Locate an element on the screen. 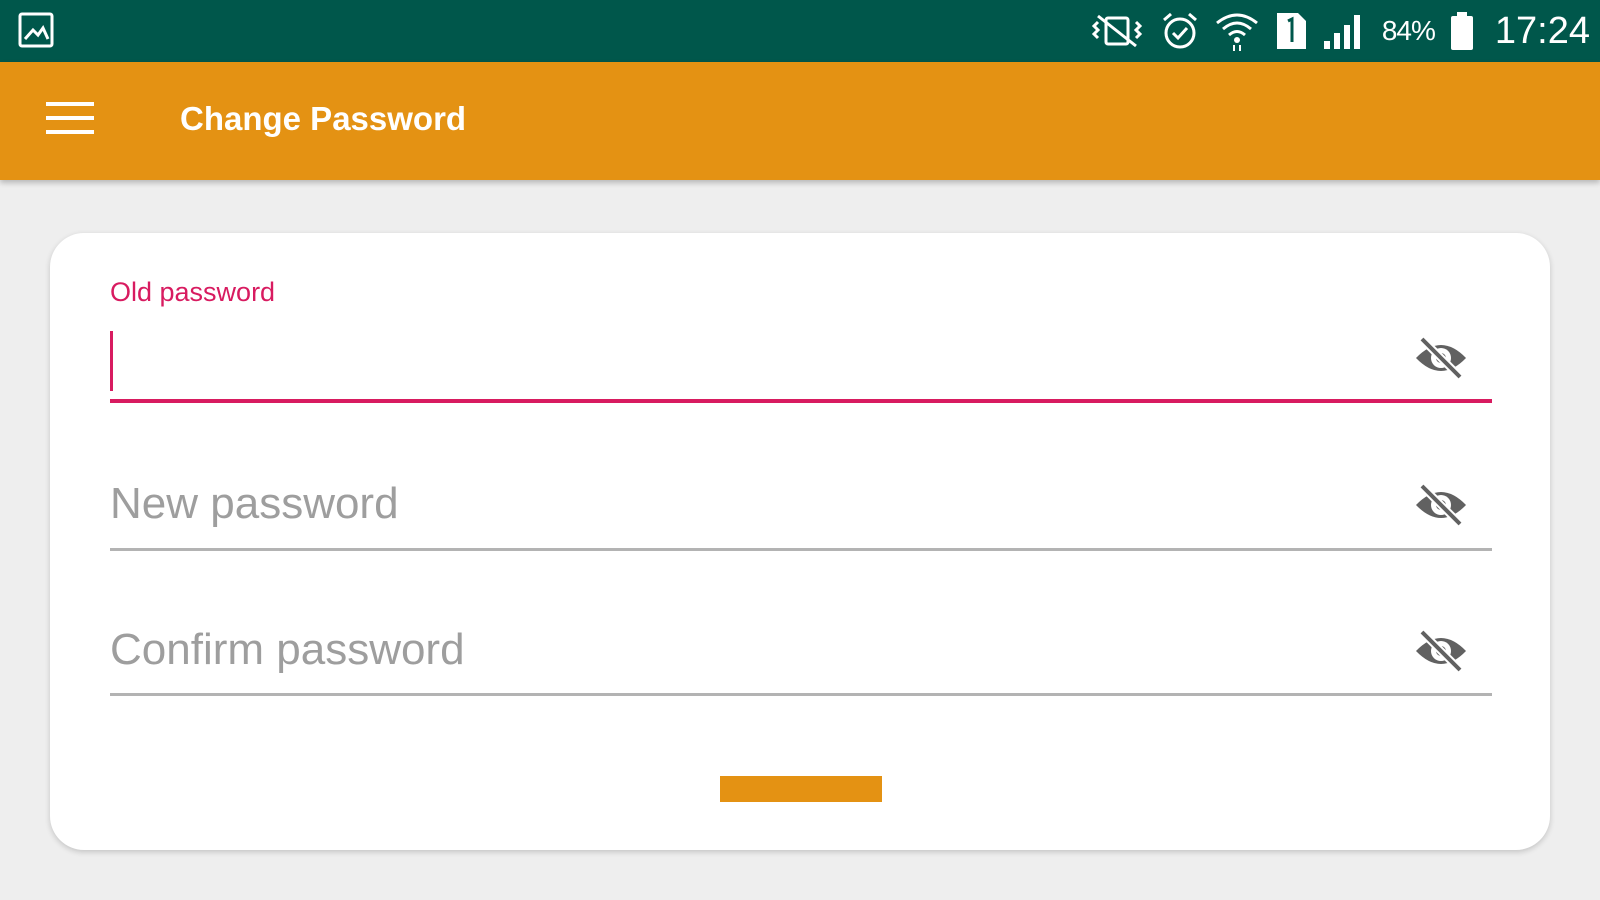  vibrate-icon is located at coordinates (1117, 31).